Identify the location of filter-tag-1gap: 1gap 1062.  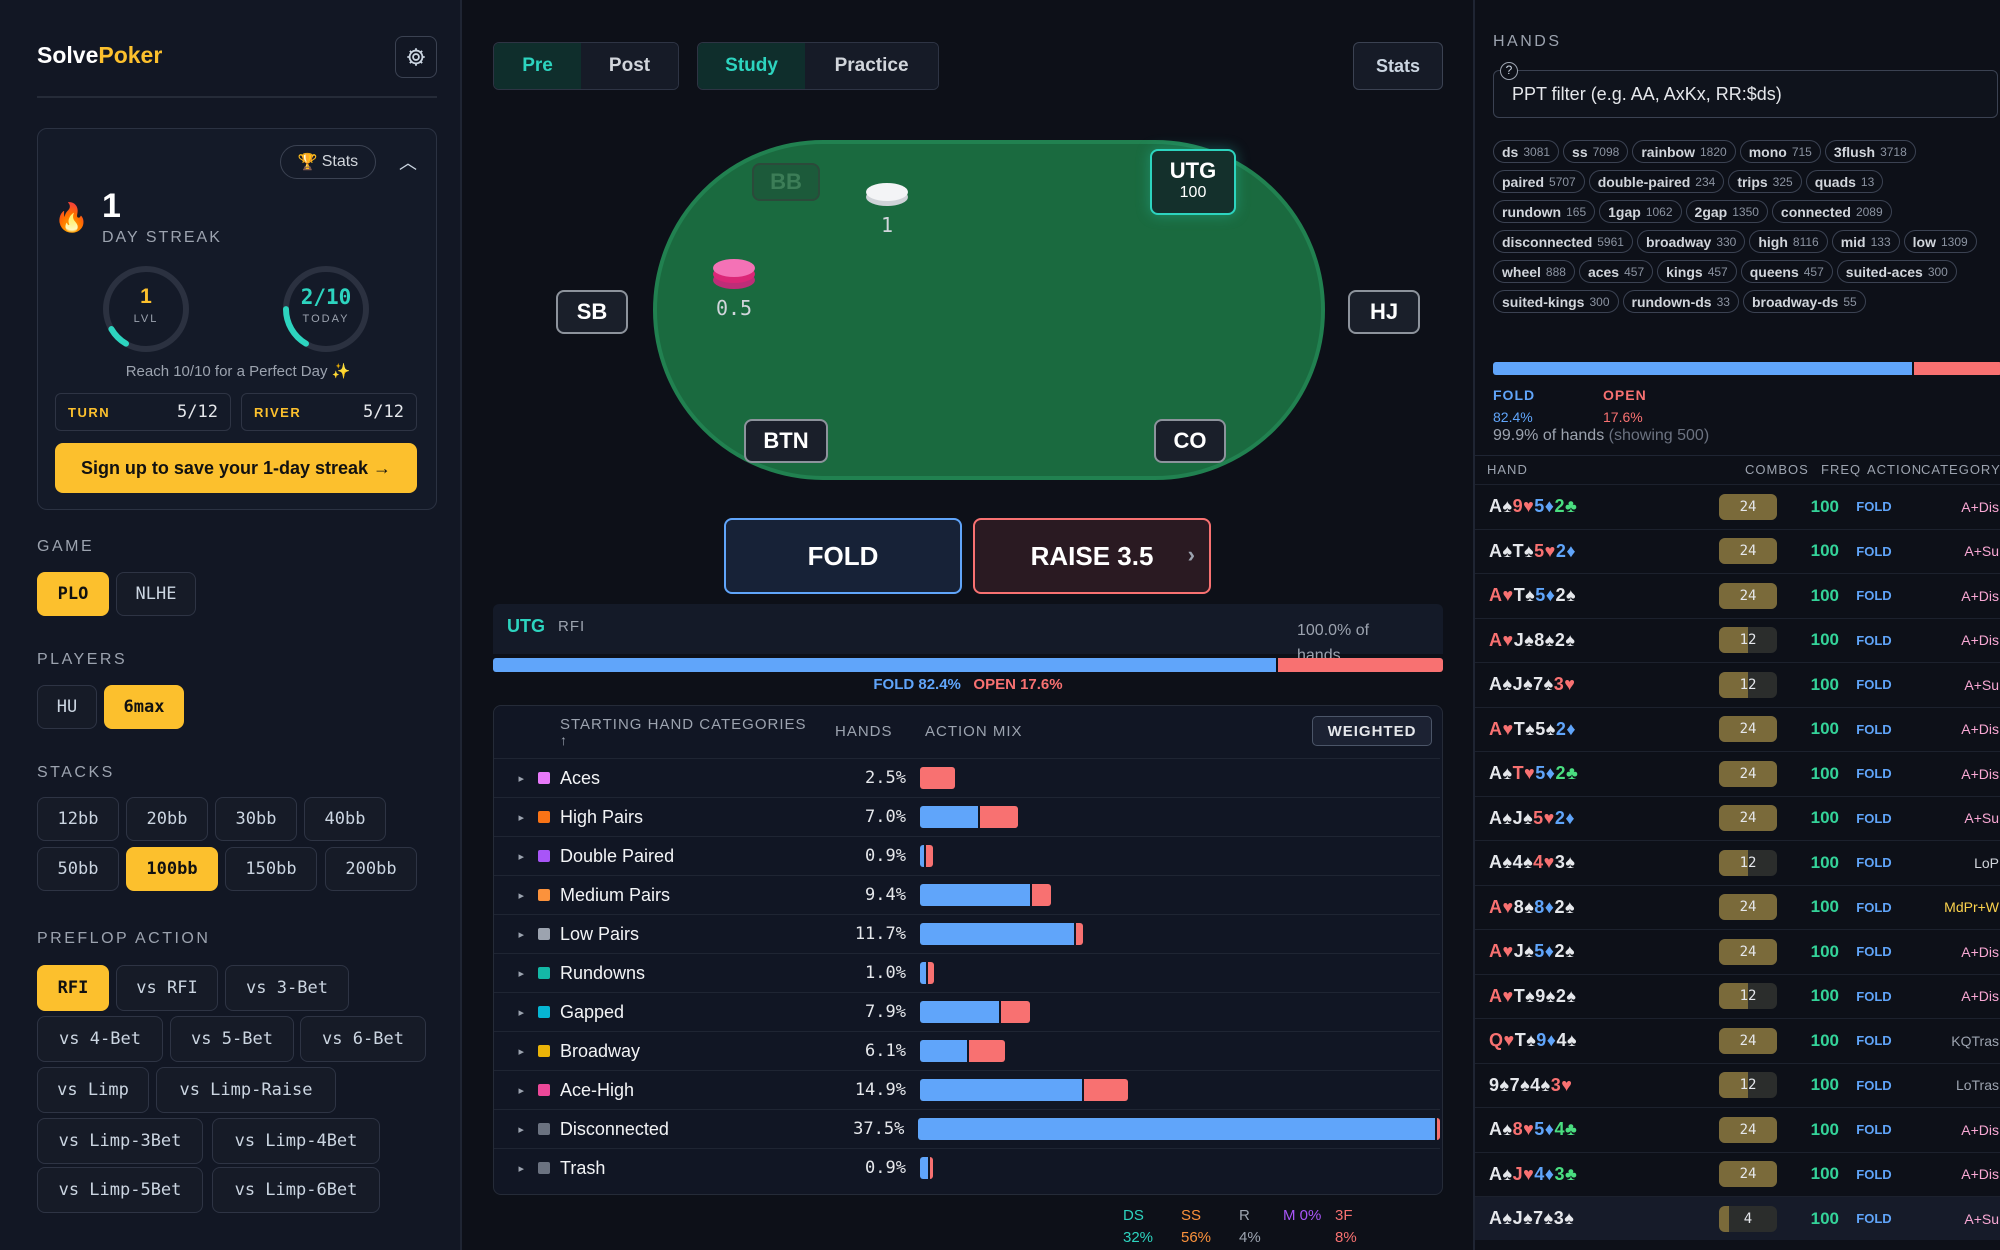
(1640, 211).